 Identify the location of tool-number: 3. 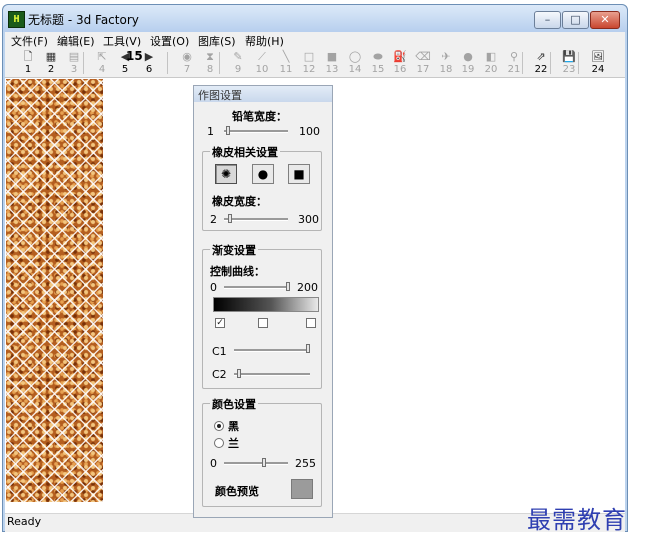
(74, 69).